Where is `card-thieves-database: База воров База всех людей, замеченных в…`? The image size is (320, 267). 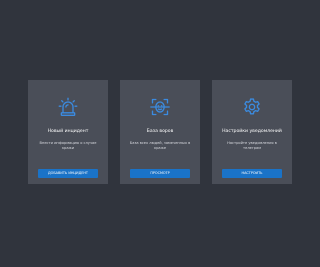
card-thieves-database: База воров База всех людей, замеченных в… is located at coordinates (160, 132).